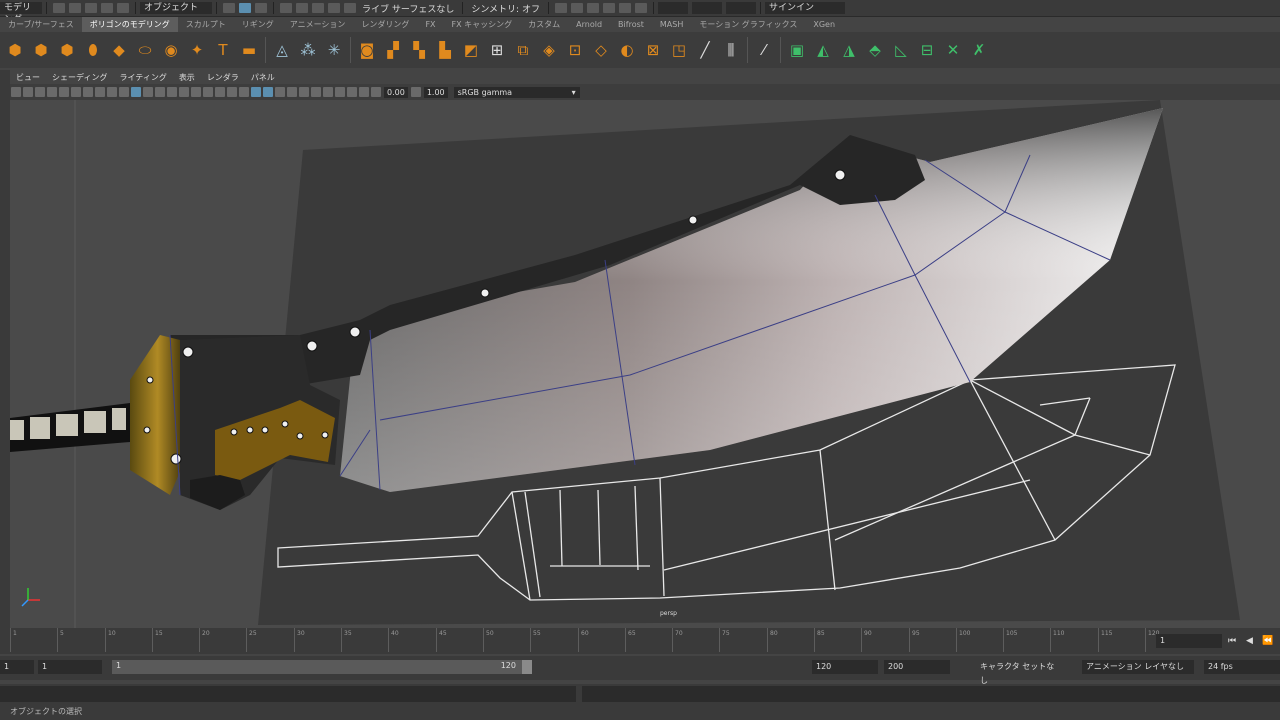  Describe the element at coordinates (592, 8) in the screenshot. I see `render-settings-icon` at that location.